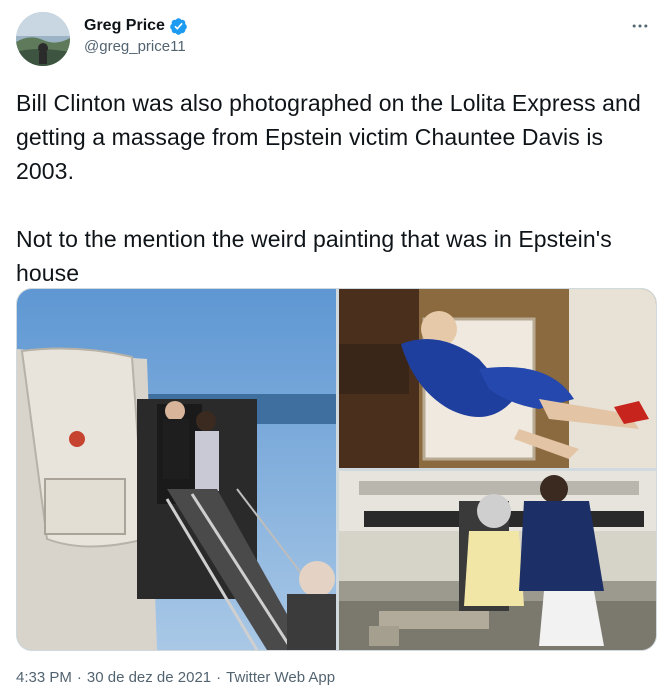  What do you see at coordinates (43, 39) in the screenshot?
I see `avatar` at bounding box center [43, 39].